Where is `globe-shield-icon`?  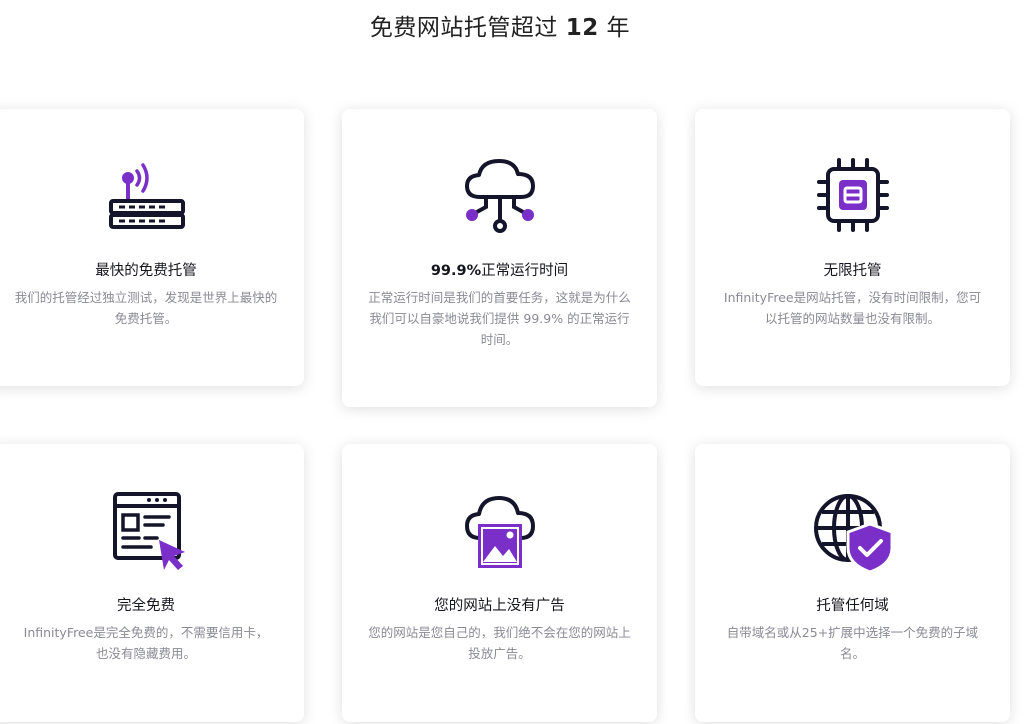 globe-shield-icon is located at coordinates (852, 533).